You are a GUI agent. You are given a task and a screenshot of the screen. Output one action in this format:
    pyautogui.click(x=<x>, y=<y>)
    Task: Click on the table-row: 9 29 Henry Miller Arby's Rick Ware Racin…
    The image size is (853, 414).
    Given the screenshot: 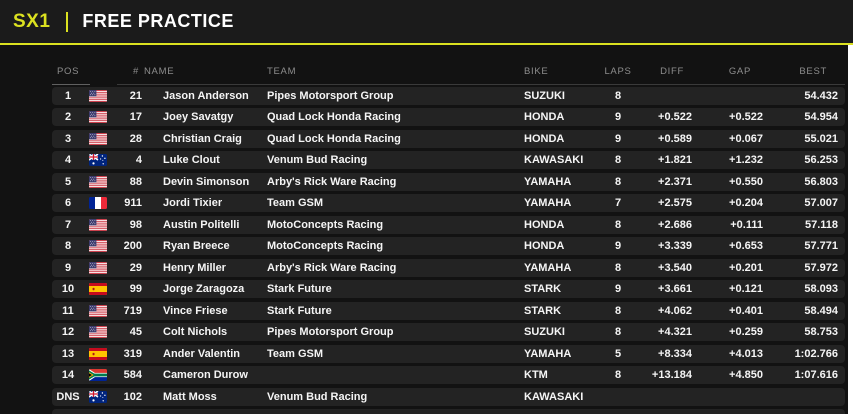 What is the action you would take?
    pyautogui.click(x=448, y=267)
    